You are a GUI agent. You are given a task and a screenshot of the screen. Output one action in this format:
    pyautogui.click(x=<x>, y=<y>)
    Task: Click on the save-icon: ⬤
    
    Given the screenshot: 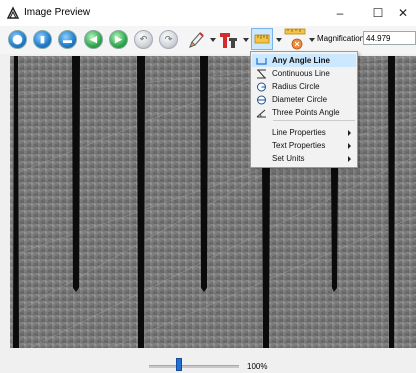 What is the action you would take?
    pyautogui.click(x=17, y=39)
    